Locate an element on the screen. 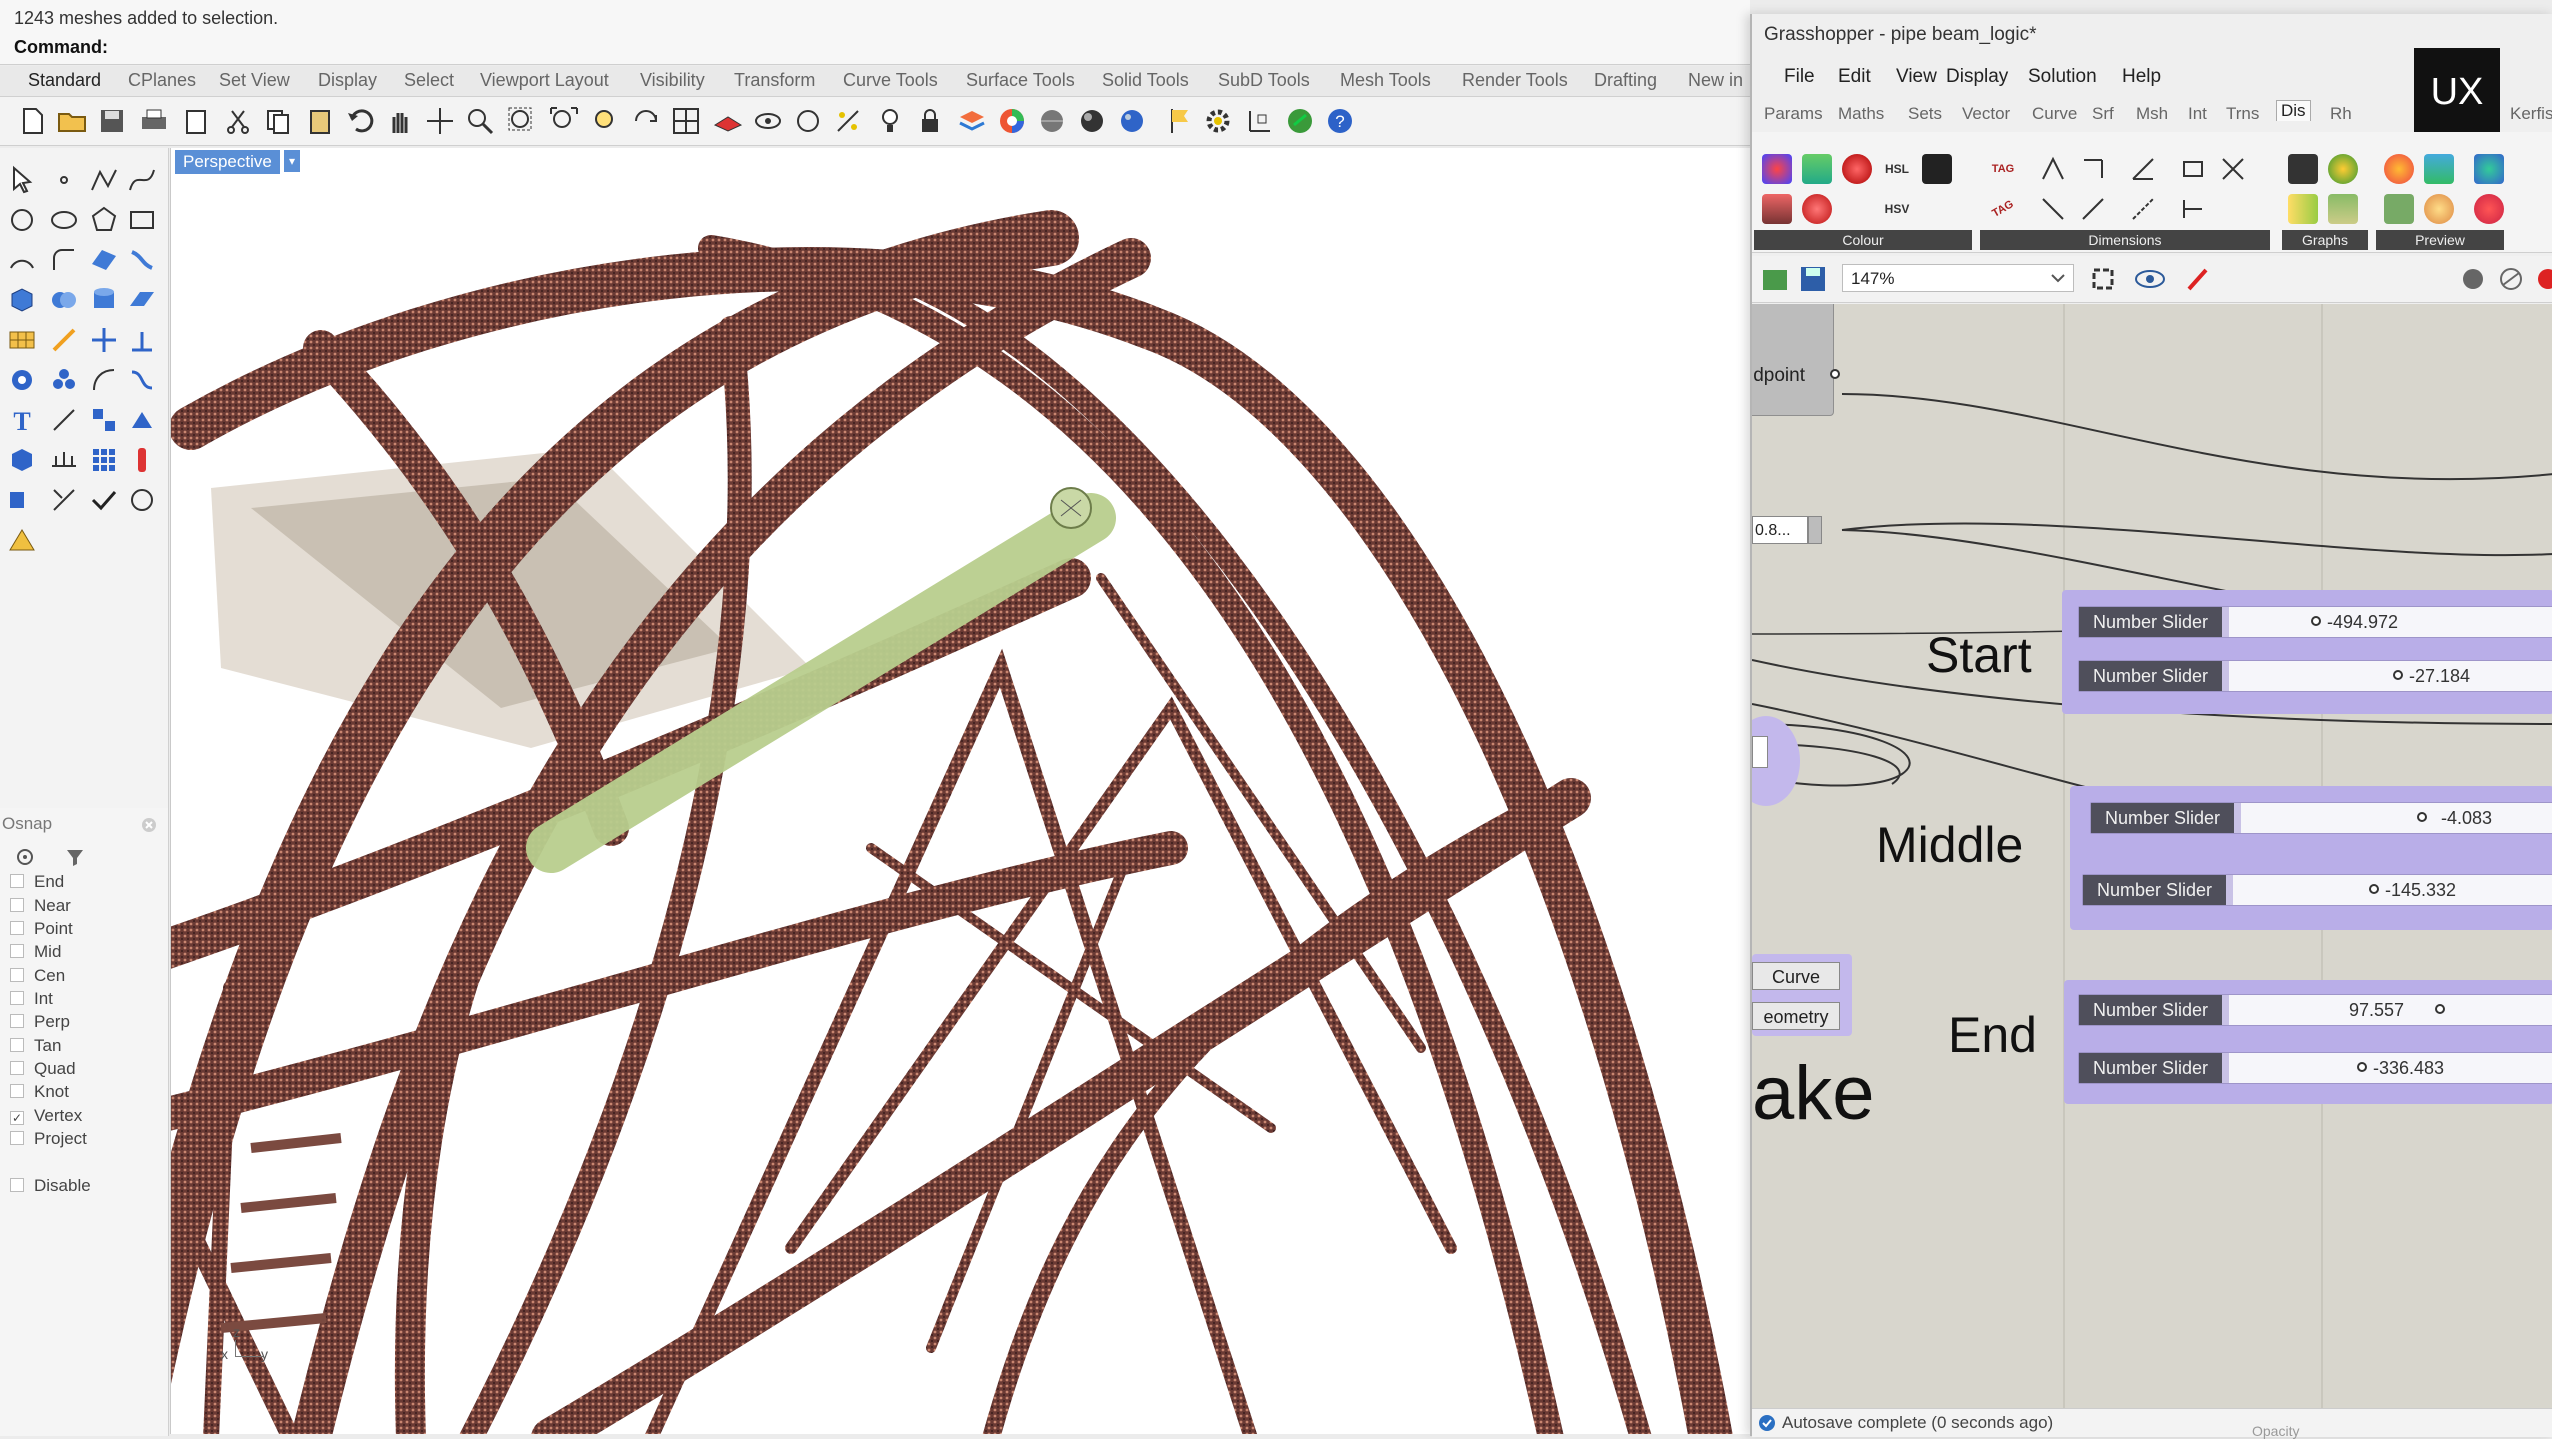 Image resolution: width=2552 pixels, height=1439 pixels. menu-display: Display is located at coordinates (1977, 77).